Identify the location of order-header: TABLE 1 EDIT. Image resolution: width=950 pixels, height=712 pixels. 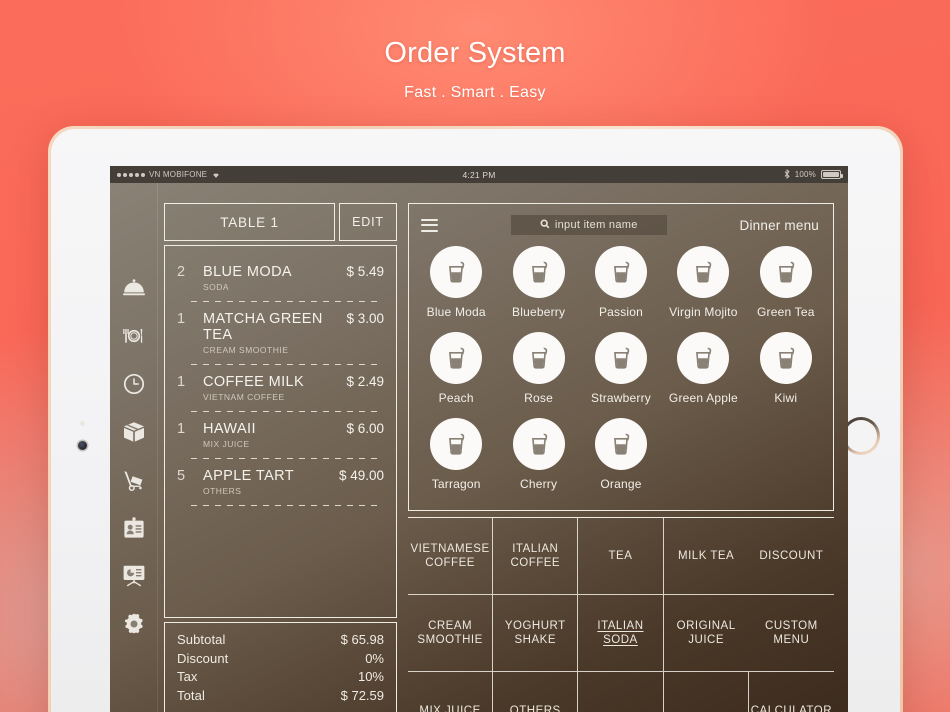
(280, 222).